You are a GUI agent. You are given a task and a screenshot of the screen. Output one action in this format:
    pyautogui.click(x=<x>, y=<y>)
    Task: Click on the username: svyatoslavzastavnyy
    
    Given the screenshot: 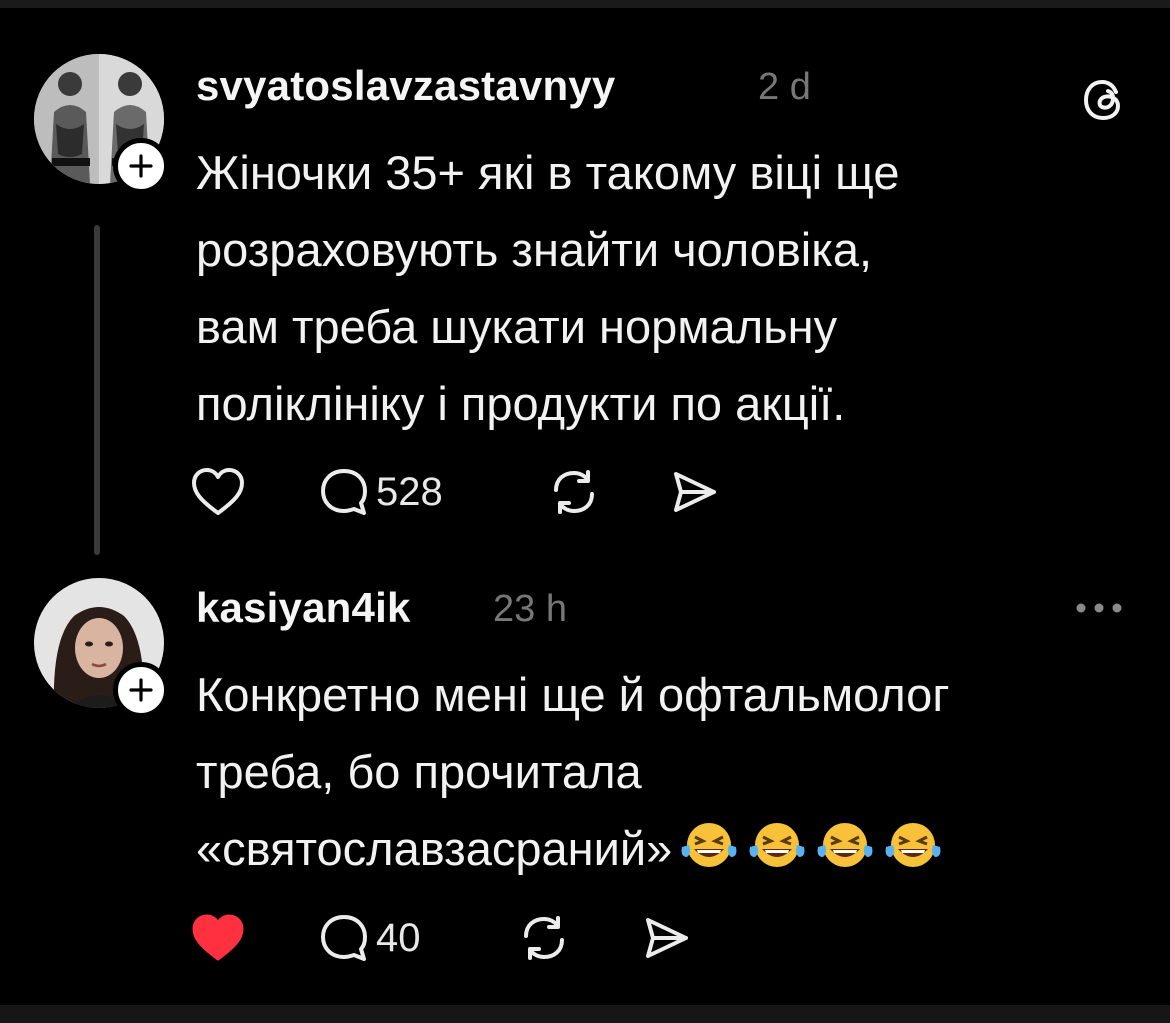 What is the action you would take?
    pyautogui.click(x=405, y=86)
    